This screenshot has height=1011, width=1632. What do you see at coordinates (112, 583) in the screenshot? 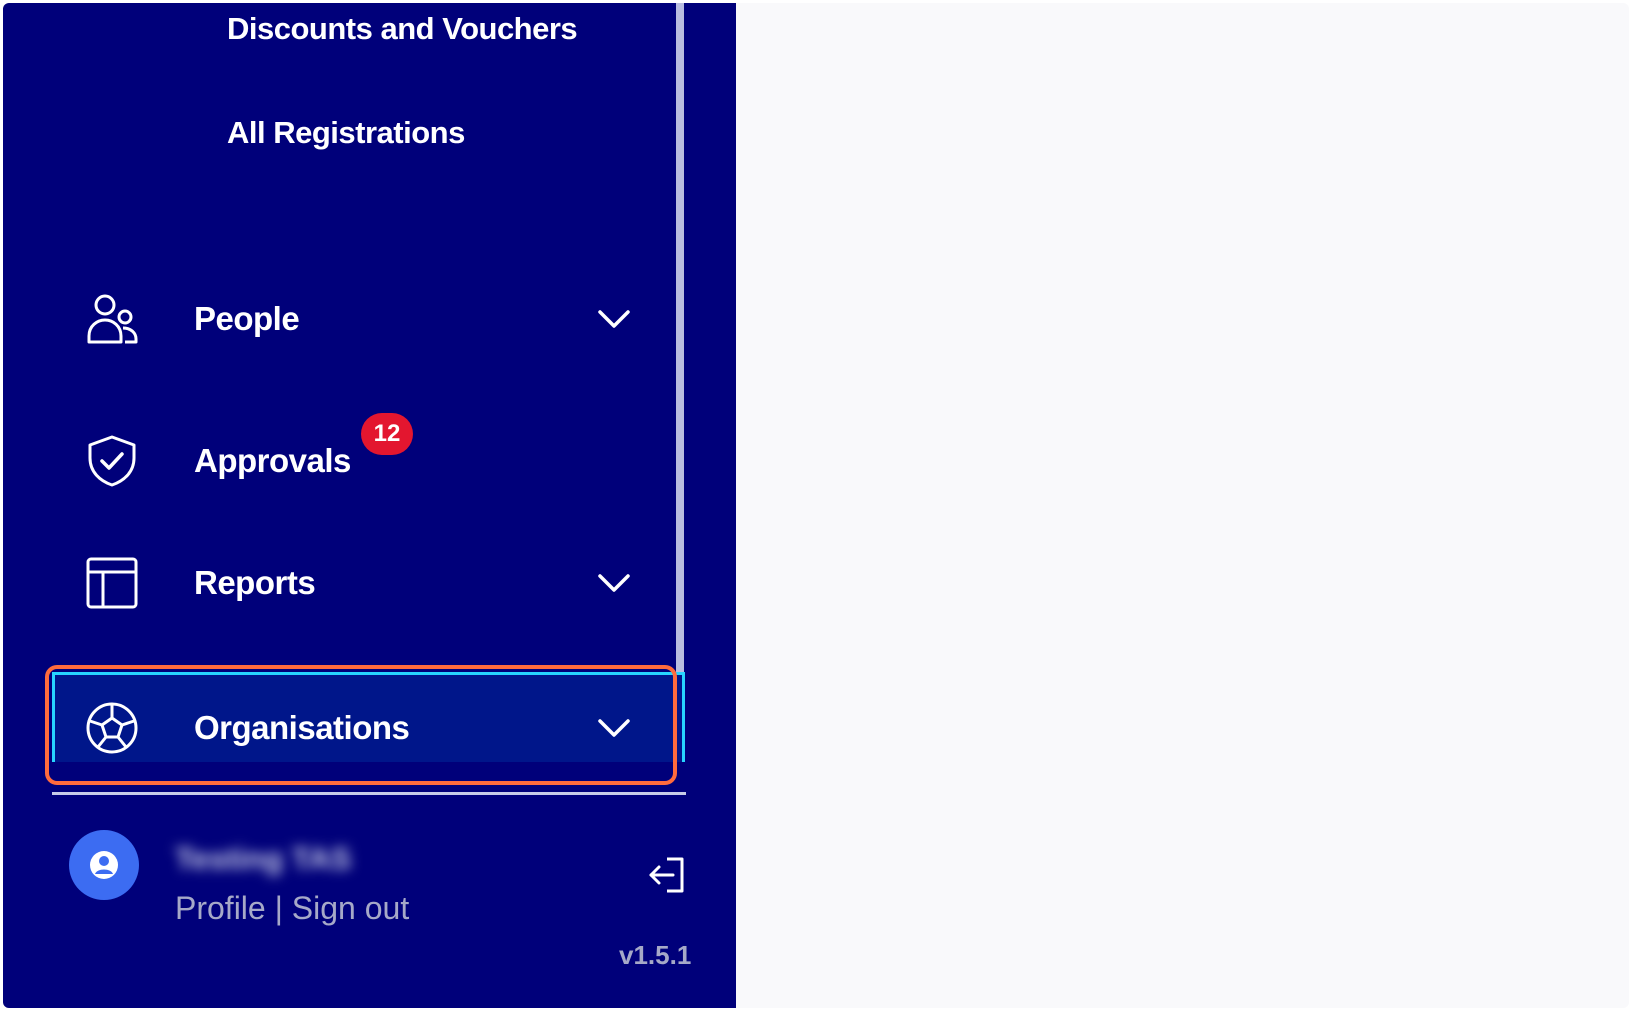
I see `layout-icon` at bounding box center [112, 583].